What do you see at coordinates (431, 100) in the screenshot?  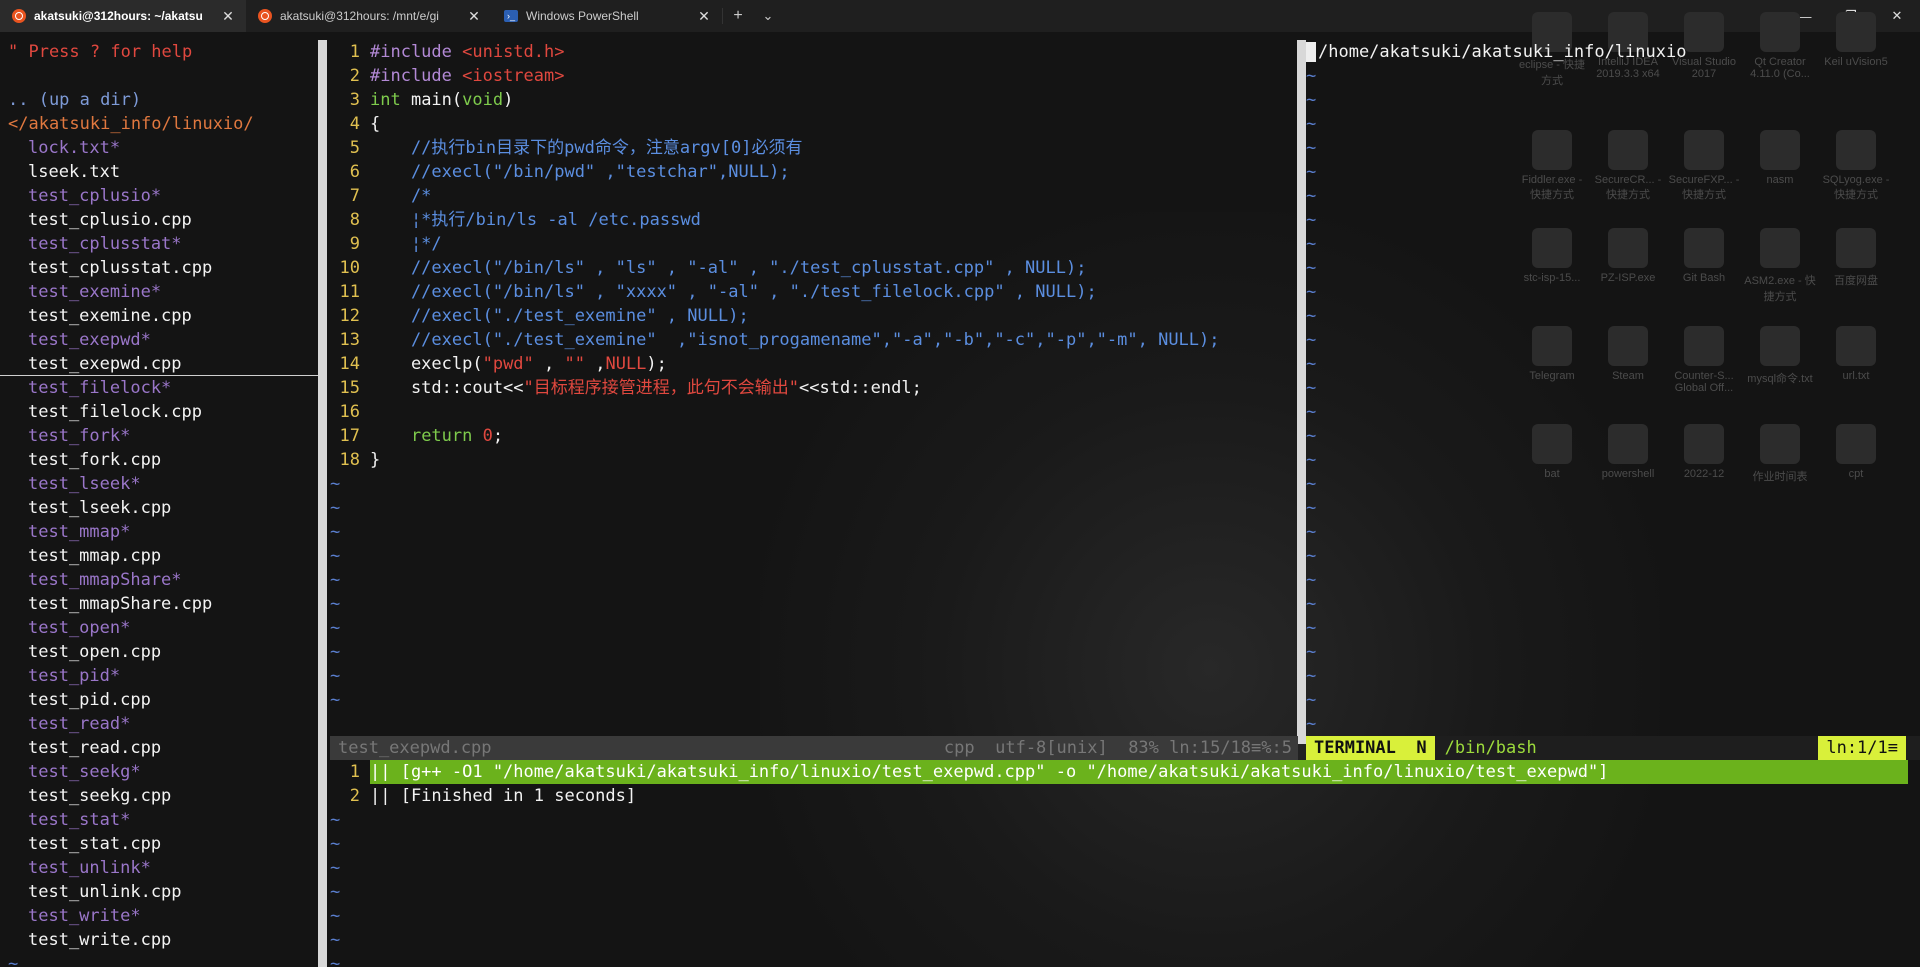 I see `code-token: main(` at bounding box center [431, 100].